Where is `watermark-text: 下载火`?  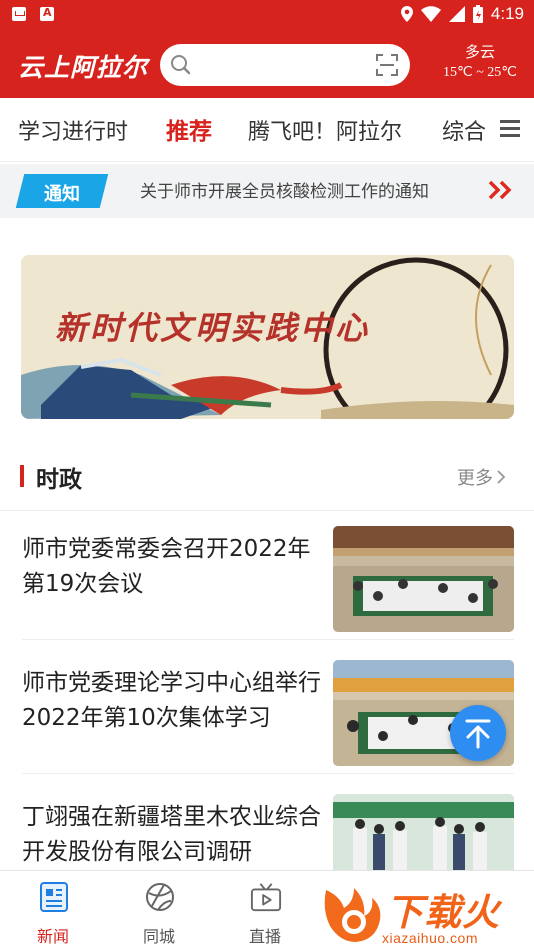 watermark-text: 下载火 is located at coordinates (443, 912).